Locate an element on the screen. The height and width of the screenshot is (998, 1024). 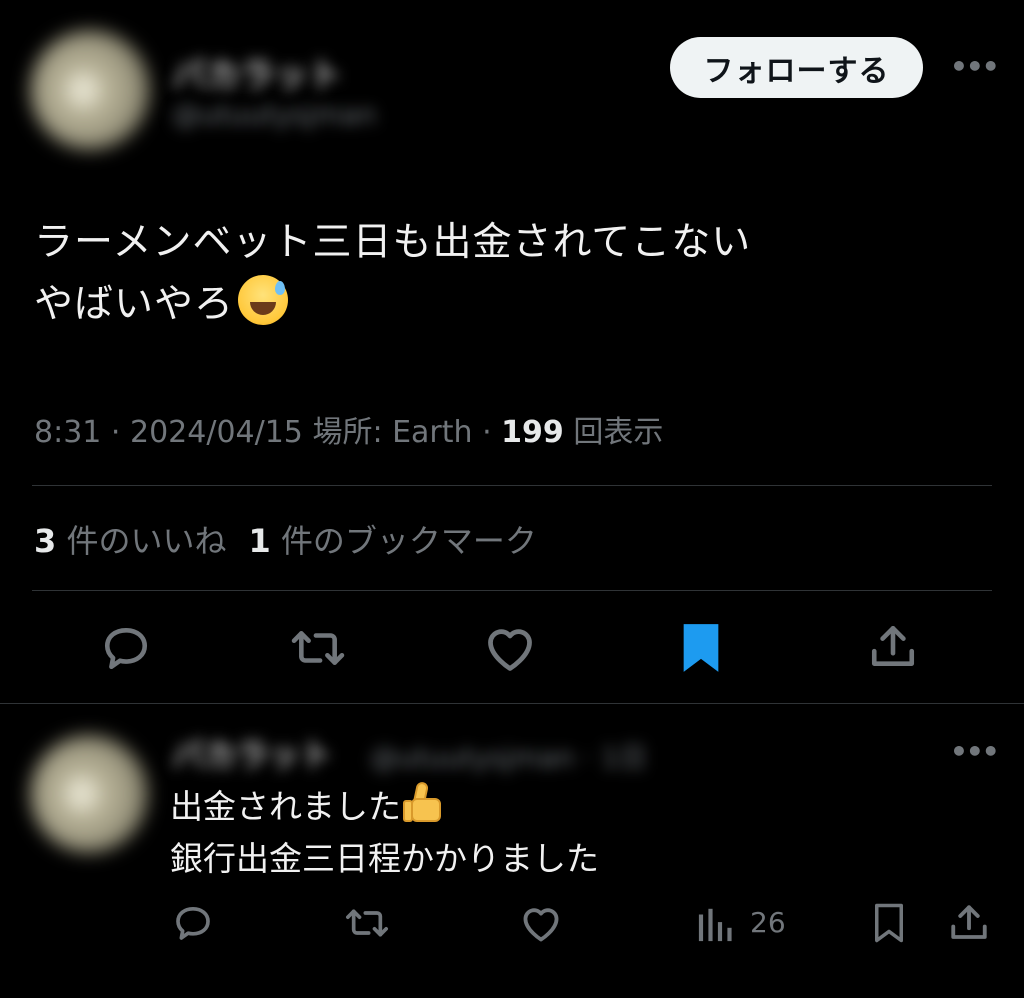
reply-like-button is located at coordinates (541, 924).